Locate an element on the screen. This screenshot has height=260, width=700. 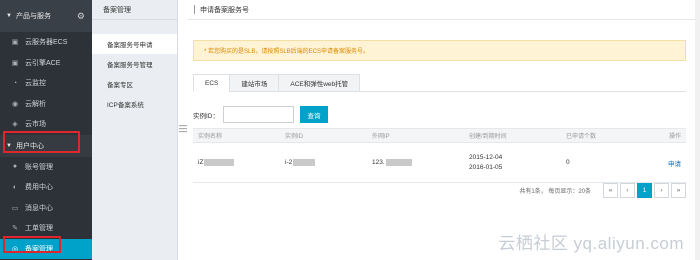
collapse-handle-icon: — — — is located at coordinates (183, 129).